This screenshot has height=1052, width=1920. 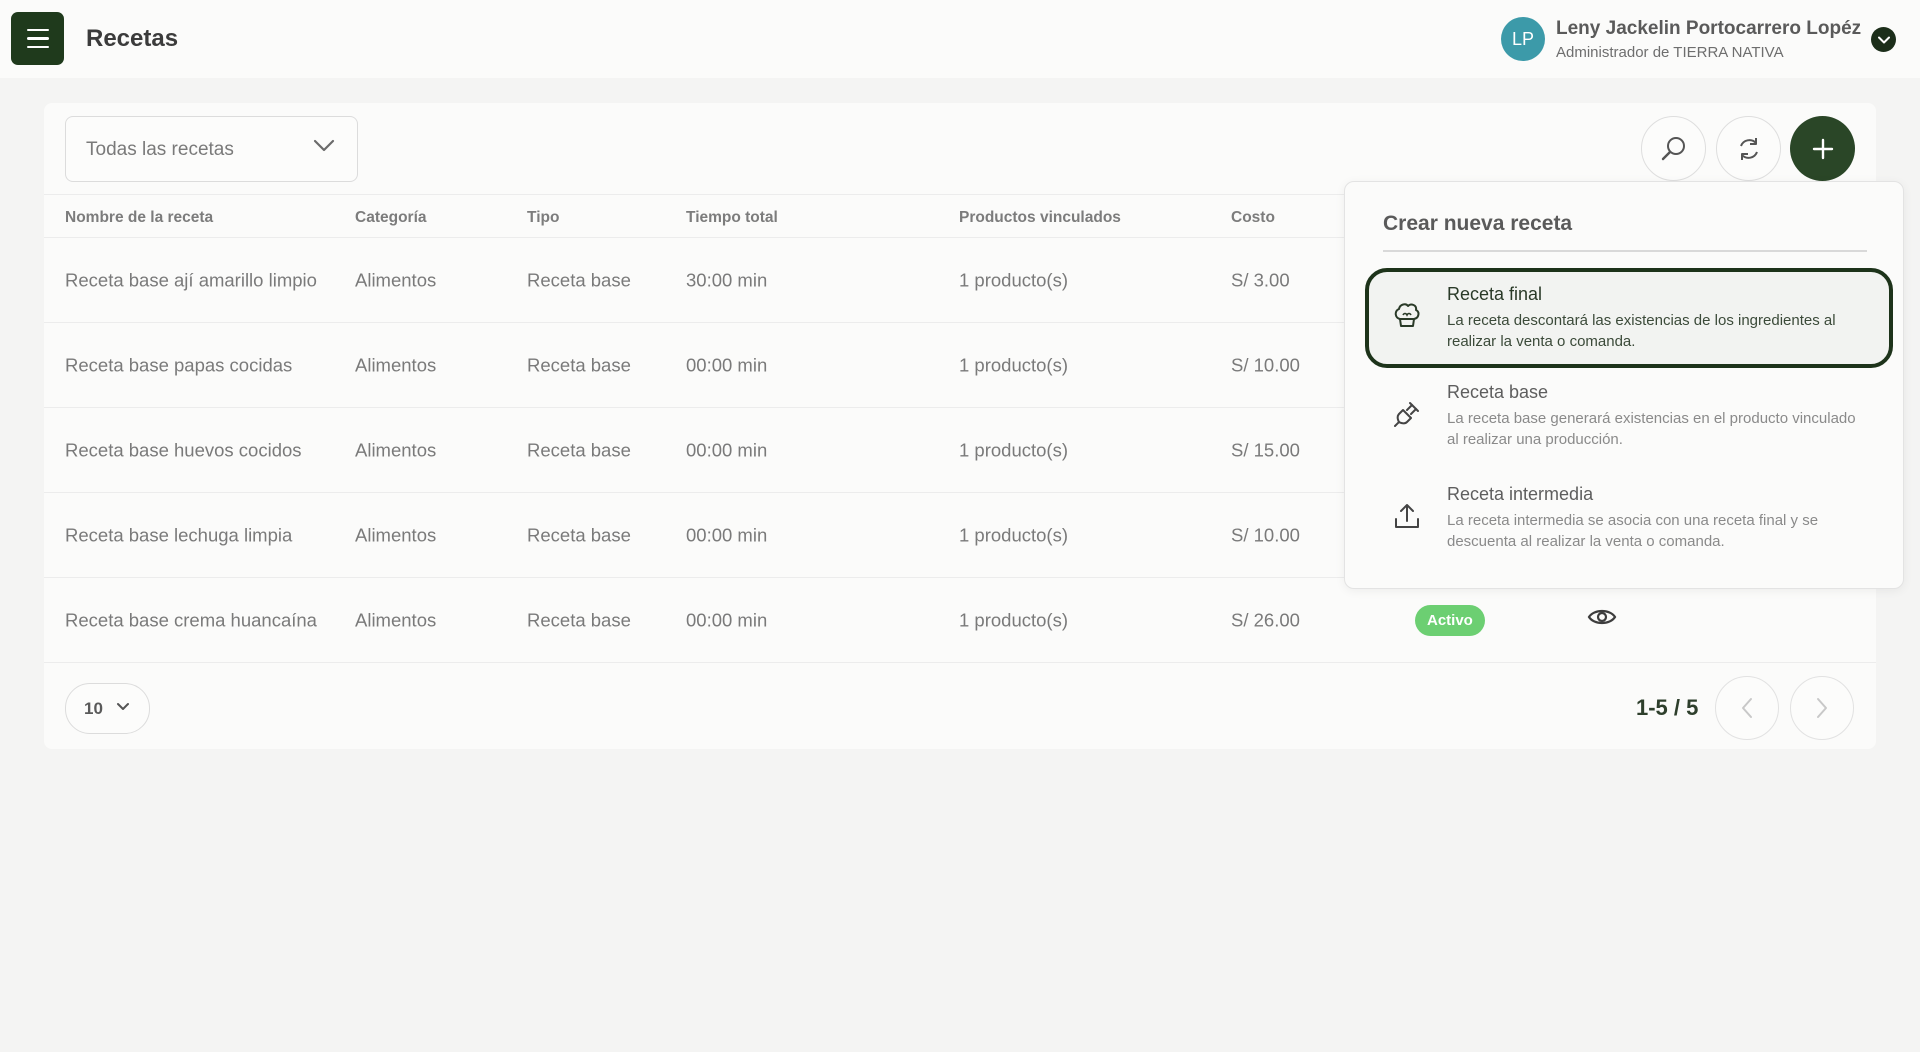 I want to click on recipe-name: Receta base crema huancaína, so click(x=191, y=620).